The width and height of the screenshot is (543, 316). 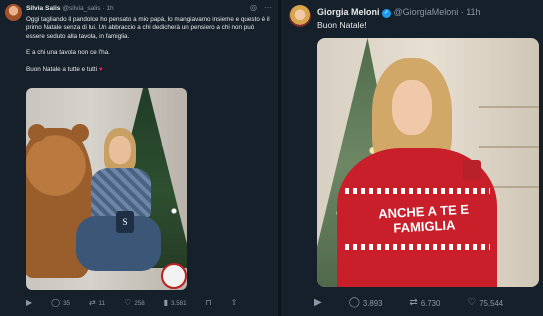 What do you see at coordinates (37, 133) in the screenshot?
I see `teddy-bear-ear` at bounding box center [37, 133].